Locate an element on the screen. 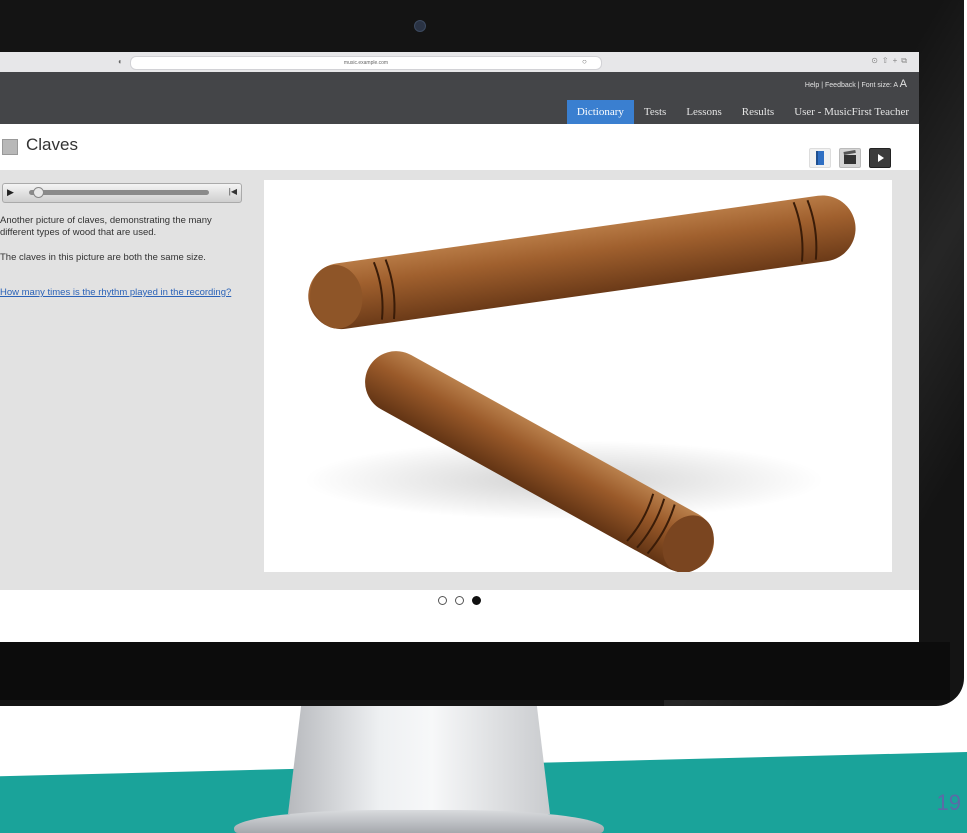  tab-dictionary: Dictionary is located at coordinates (600, 112).